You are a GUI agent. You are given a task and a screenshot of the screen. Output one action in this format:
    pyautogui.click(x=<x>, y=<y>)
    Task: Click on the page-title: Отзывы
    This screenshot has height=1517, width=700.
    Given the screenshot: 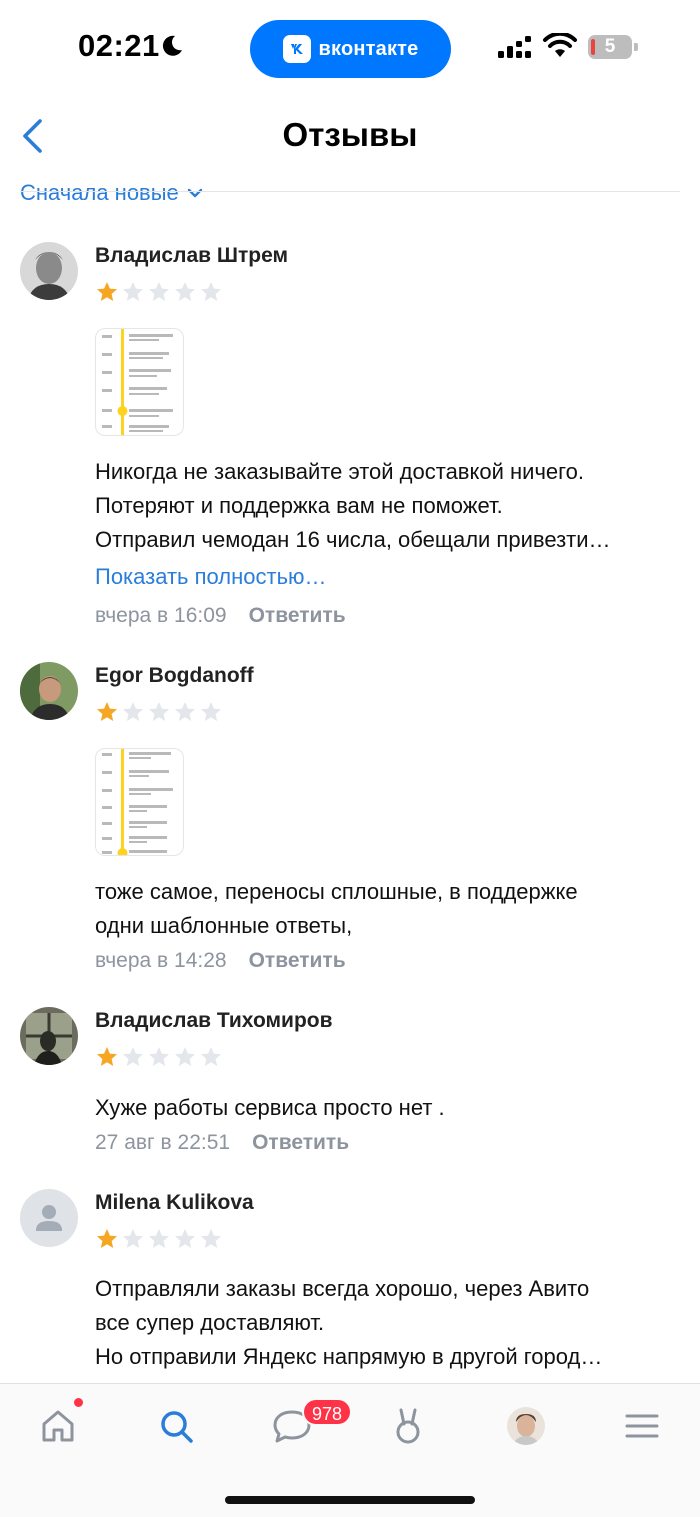 What is the action you would take?
    pyautogui.click(x=350, y=134)
    